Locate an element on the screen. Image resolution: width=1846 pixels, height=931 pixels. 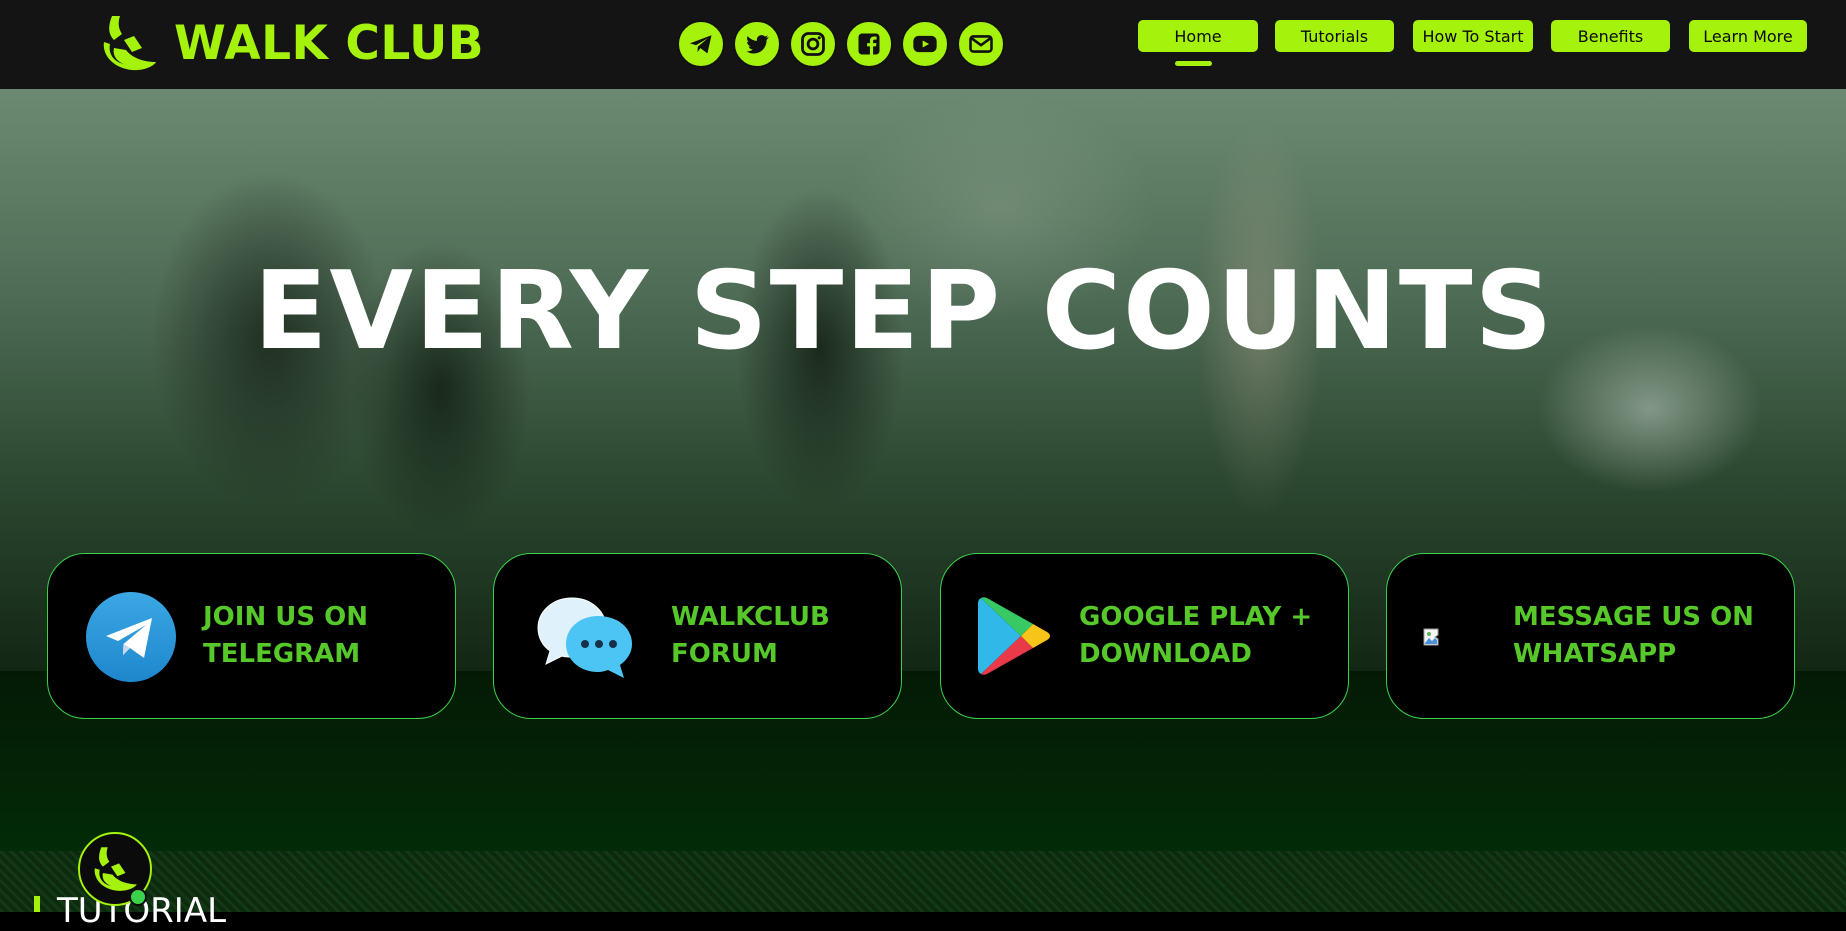
nav-benefits: Benefits is located at coordinates (1610, 36).